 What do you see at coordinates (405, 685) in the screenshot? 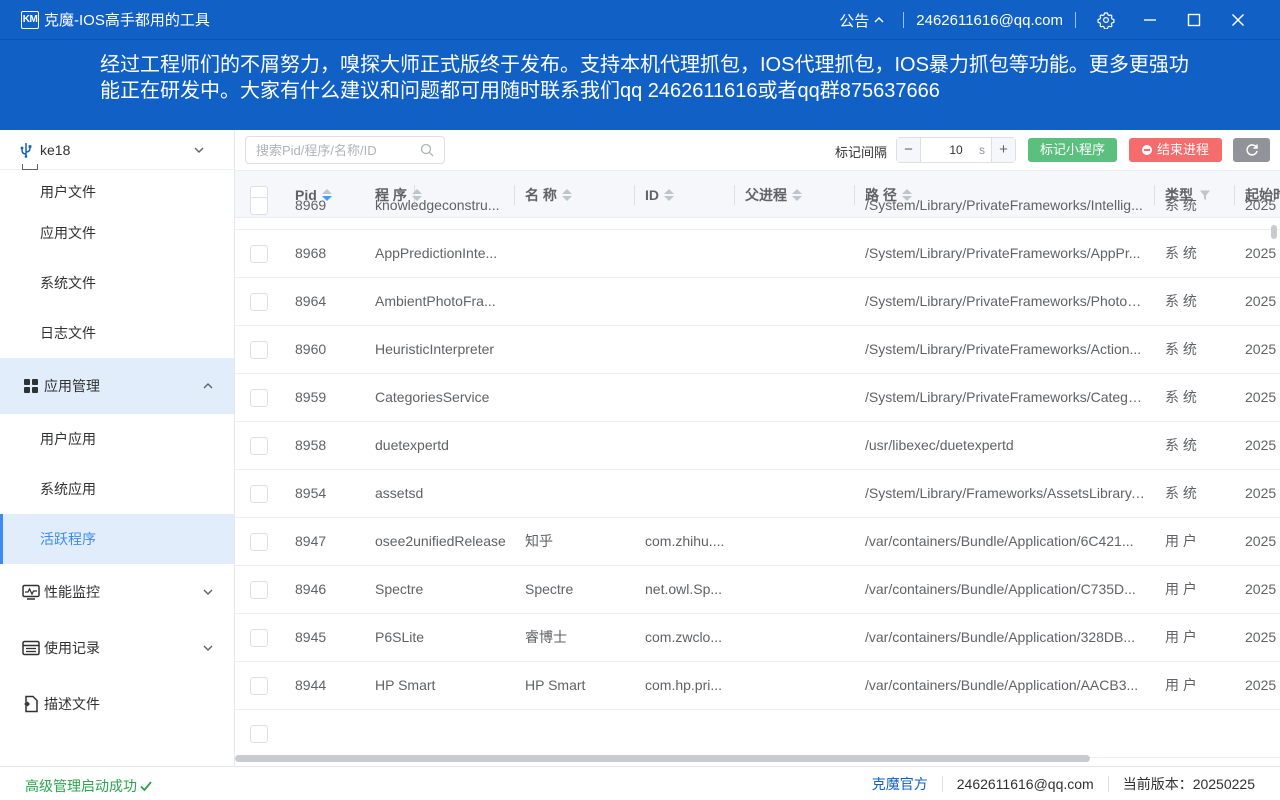
I see `cell-program: HP Smart` at bounding box center [405, 685].